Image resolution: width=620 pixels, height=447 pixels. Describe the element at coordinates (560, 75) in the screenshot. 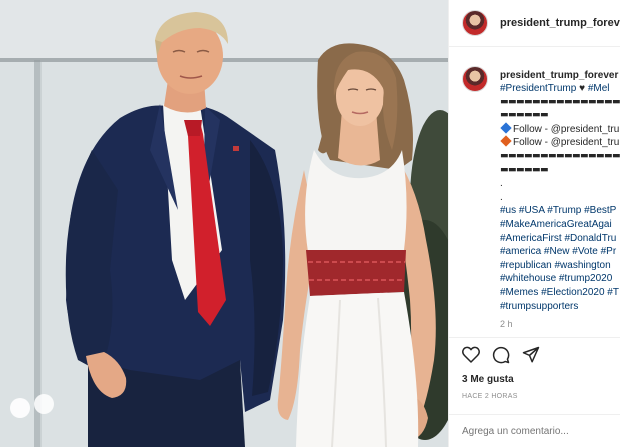

I see `caption-username: president_trump_forever` at that location.